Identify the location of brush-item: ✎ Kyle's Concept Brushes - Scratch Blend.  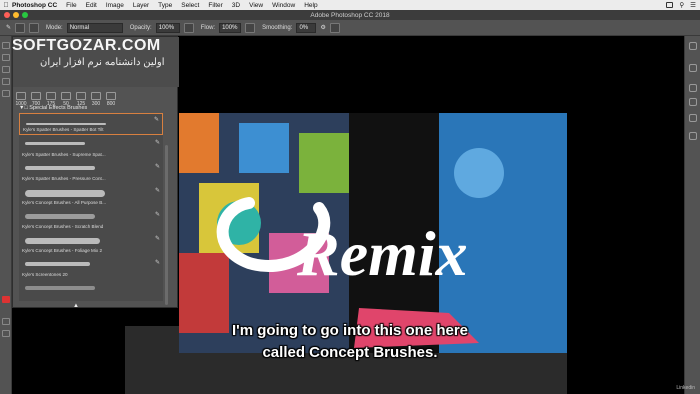
(91, 220).